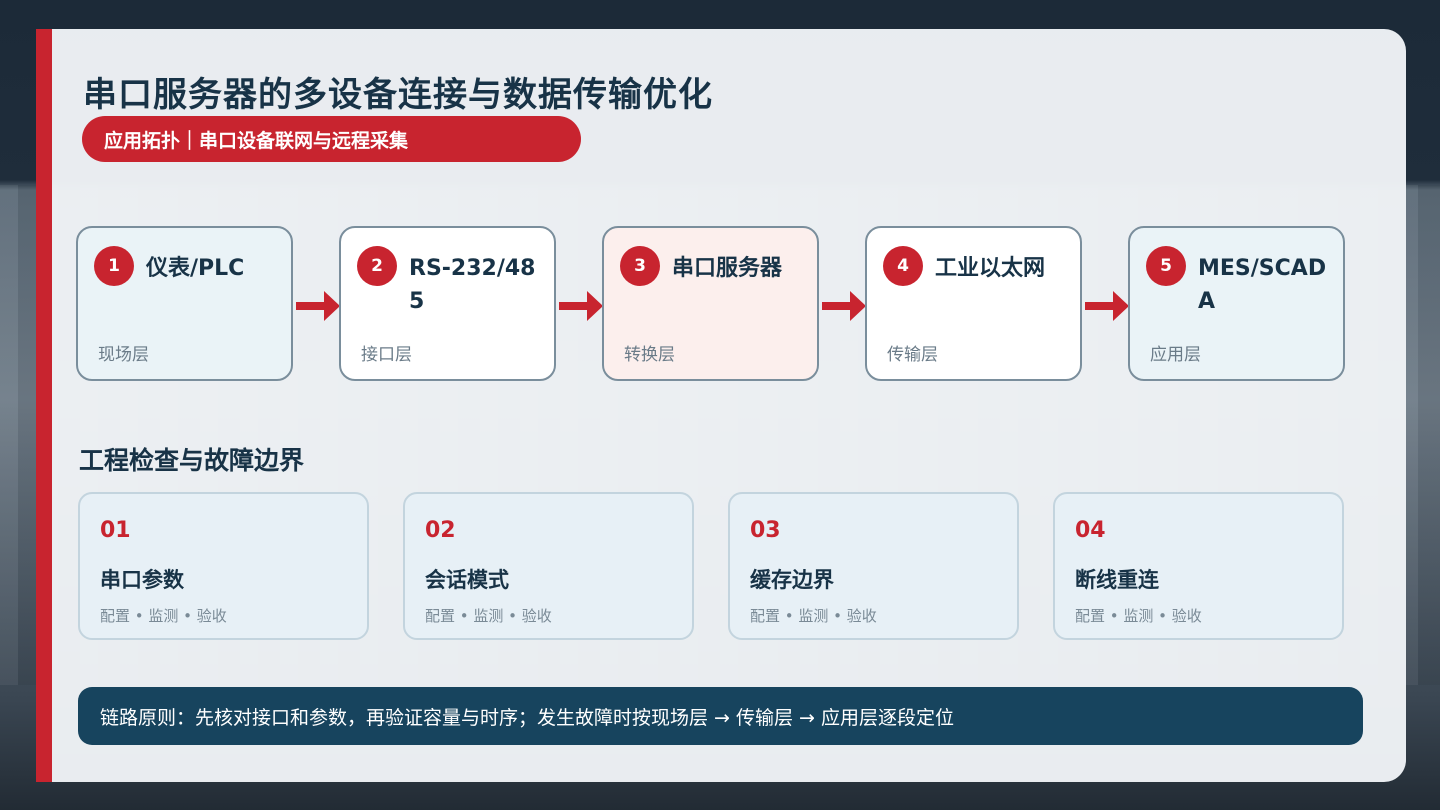 This screenshot has width=1440, height=810. What do you see at coordinates (903, 266) in the screenshot?
I see `step-number-badge: 4` at bounding box center [903, 266].